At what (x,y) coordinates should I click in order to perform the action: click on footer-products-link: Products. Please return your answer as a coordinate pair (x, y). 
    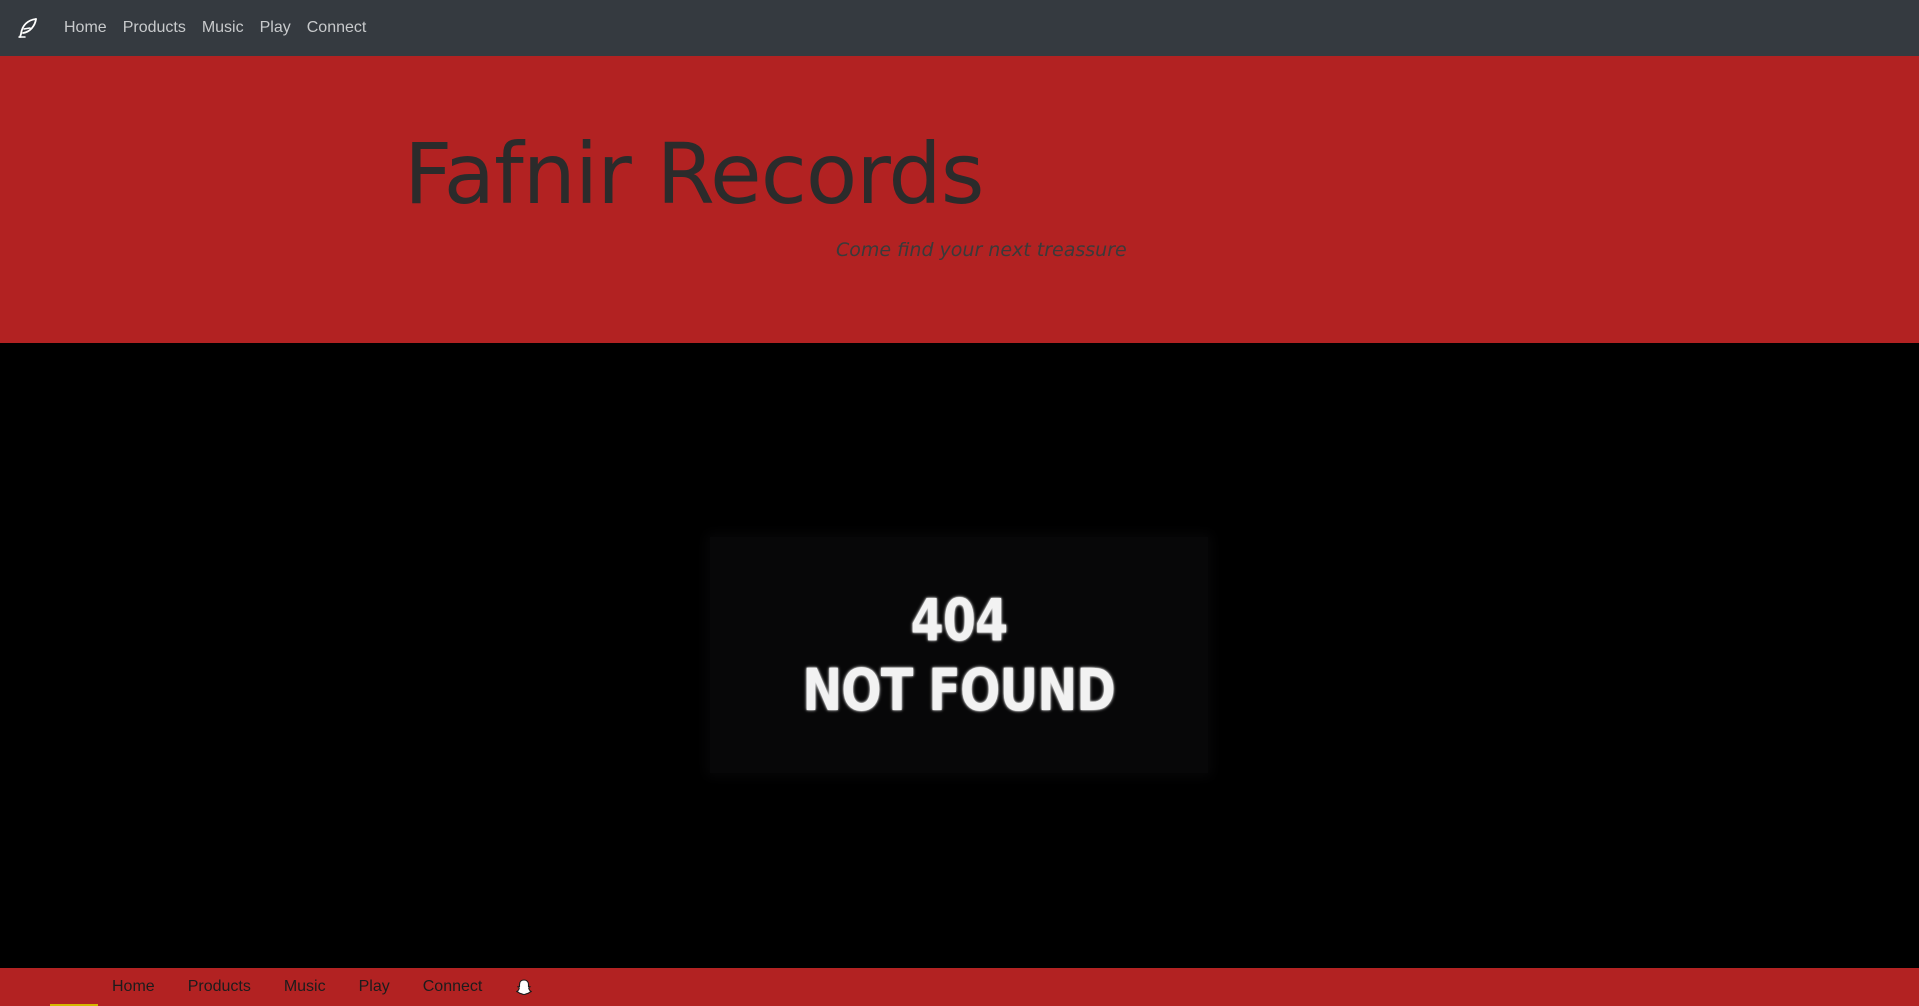
    Looking at the image, I should click on (219, 987).